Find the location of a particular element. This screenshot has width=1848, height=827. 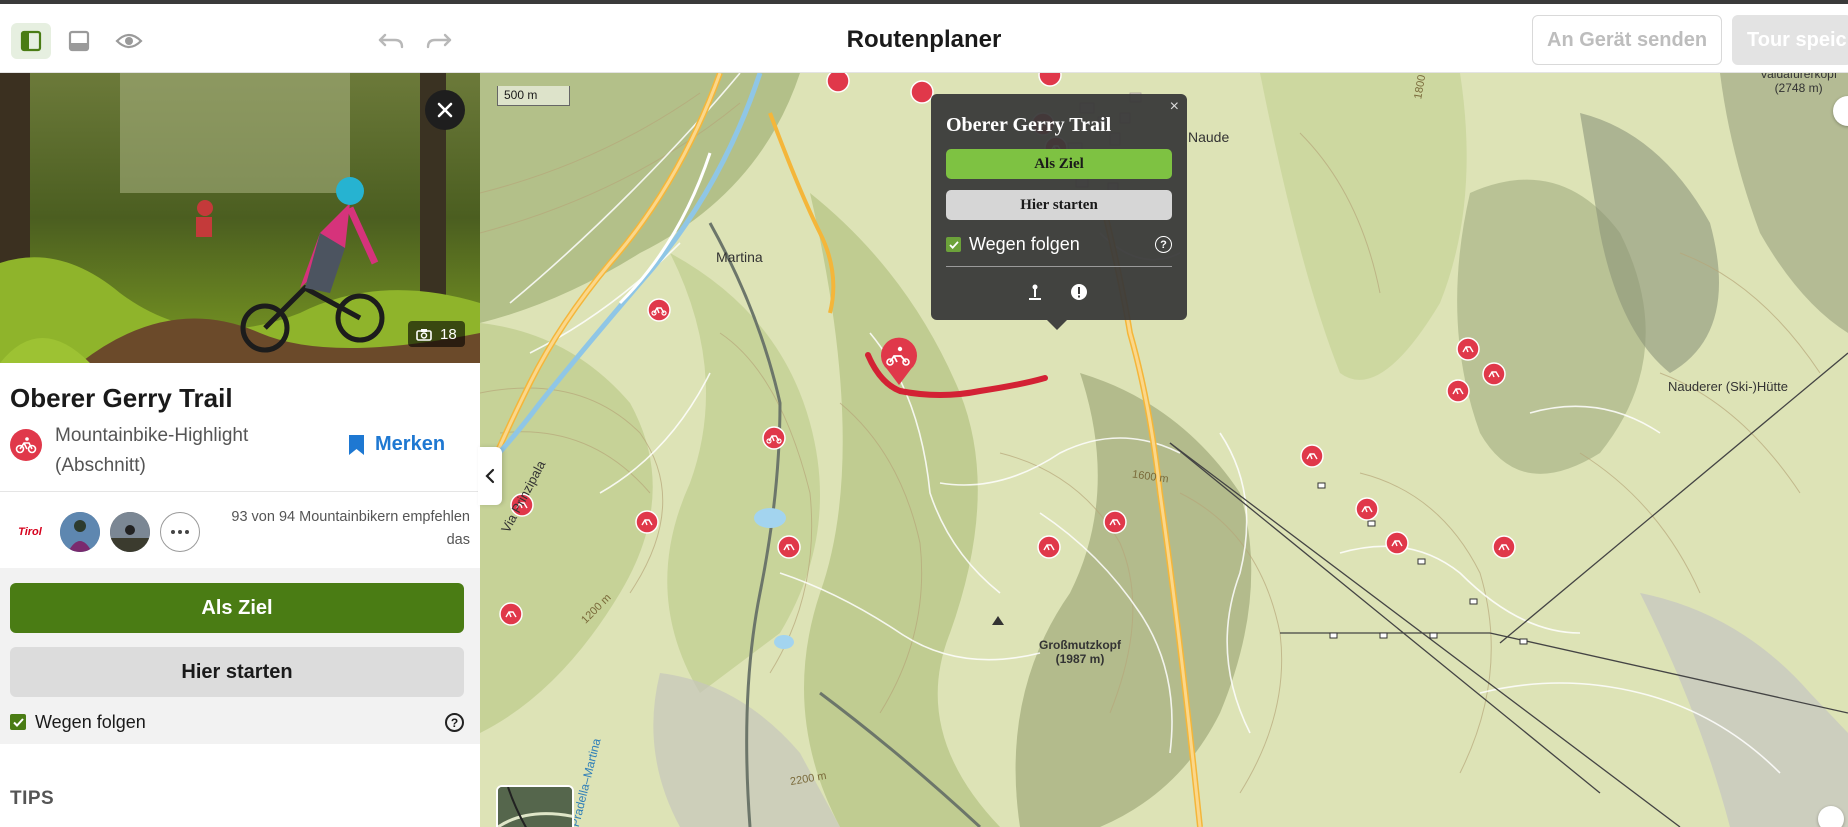

peak-name: Großmutzkopf is located at coordinates (1080, 645).